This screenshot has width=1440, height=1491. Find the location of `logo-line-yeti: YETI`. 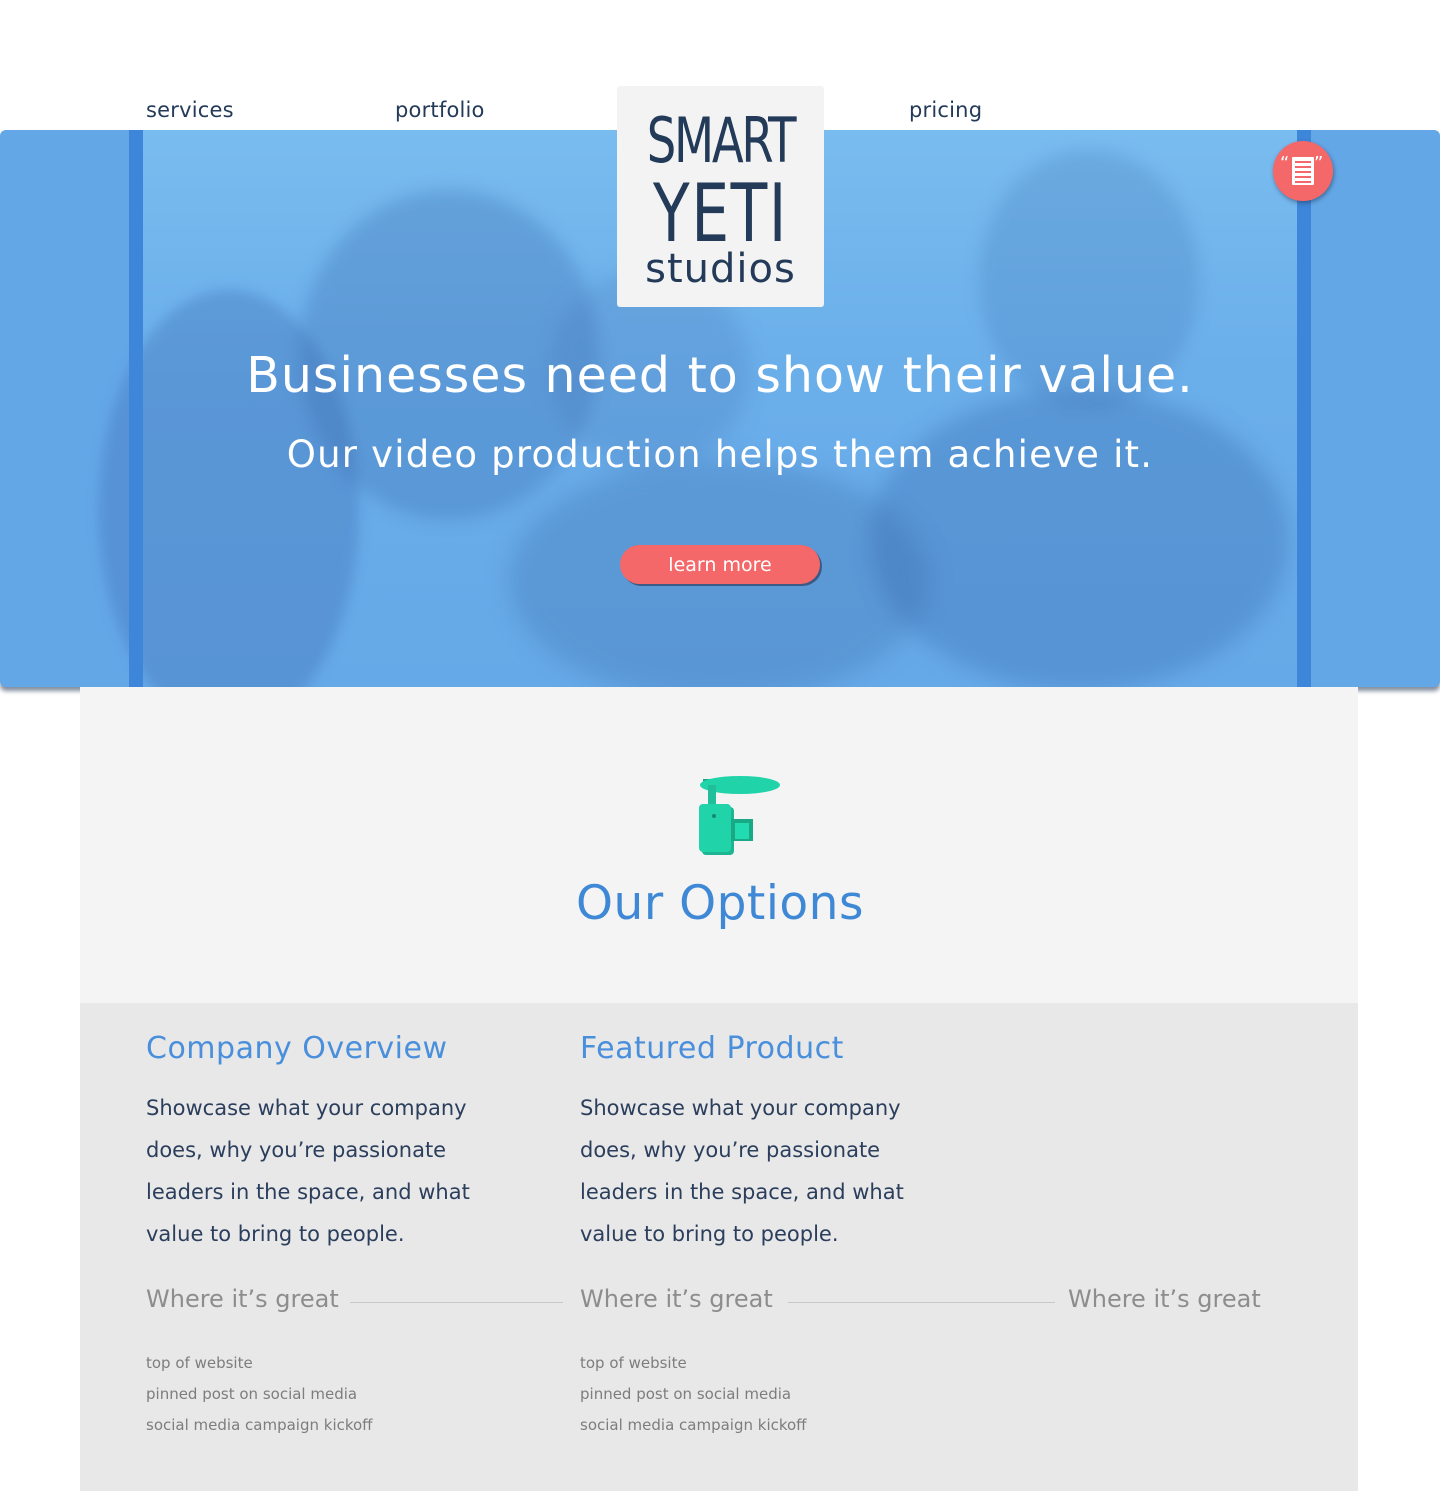

logo-line-yeti: YETI is located at coordinates (720, 213).